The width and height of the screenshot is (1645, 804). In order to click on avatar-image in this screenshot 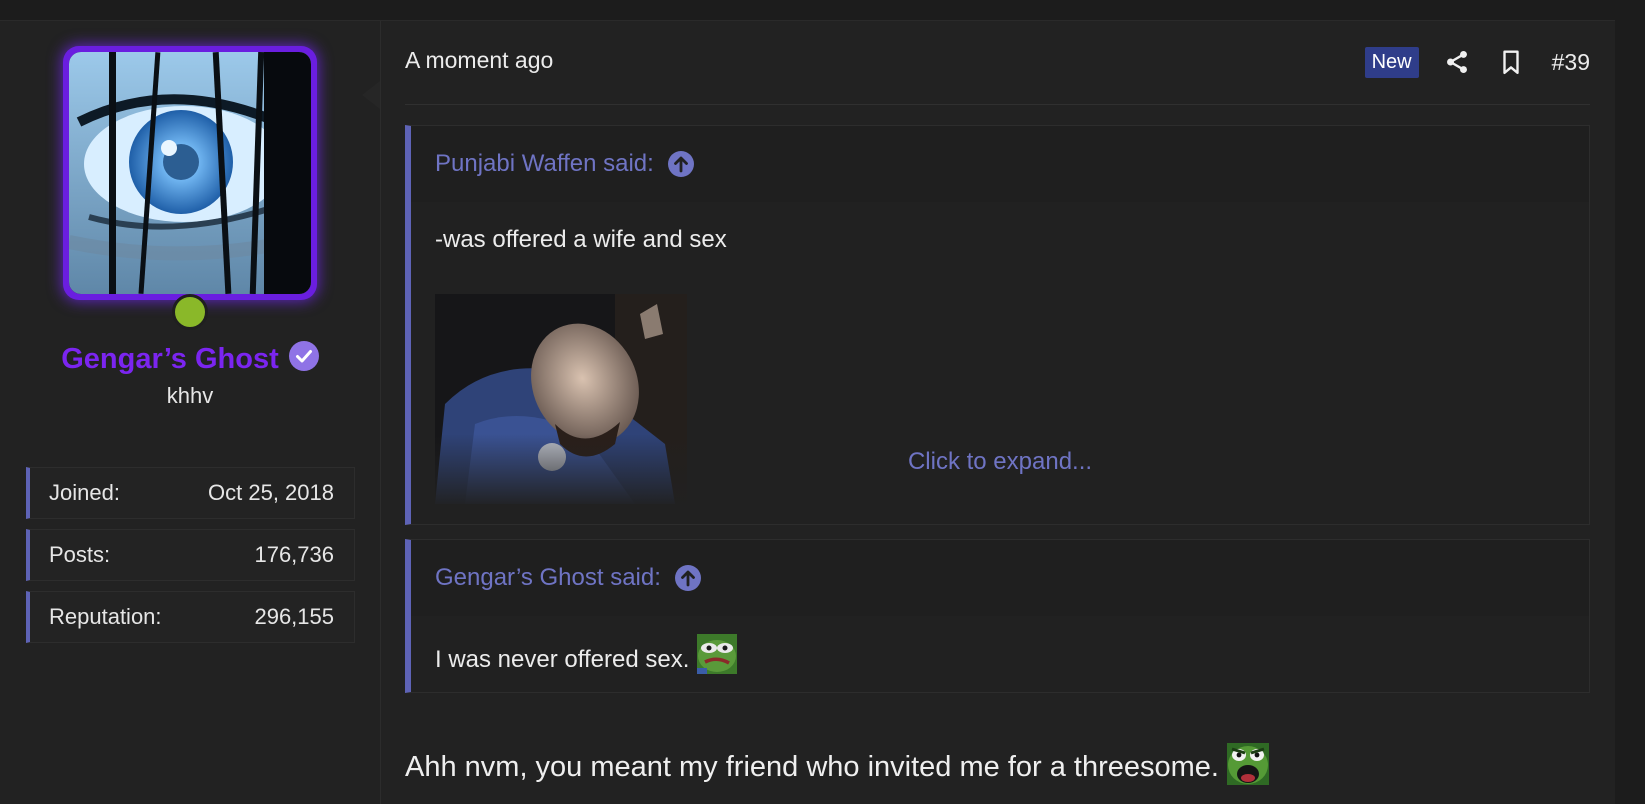, I will do `click(190, 173)`.